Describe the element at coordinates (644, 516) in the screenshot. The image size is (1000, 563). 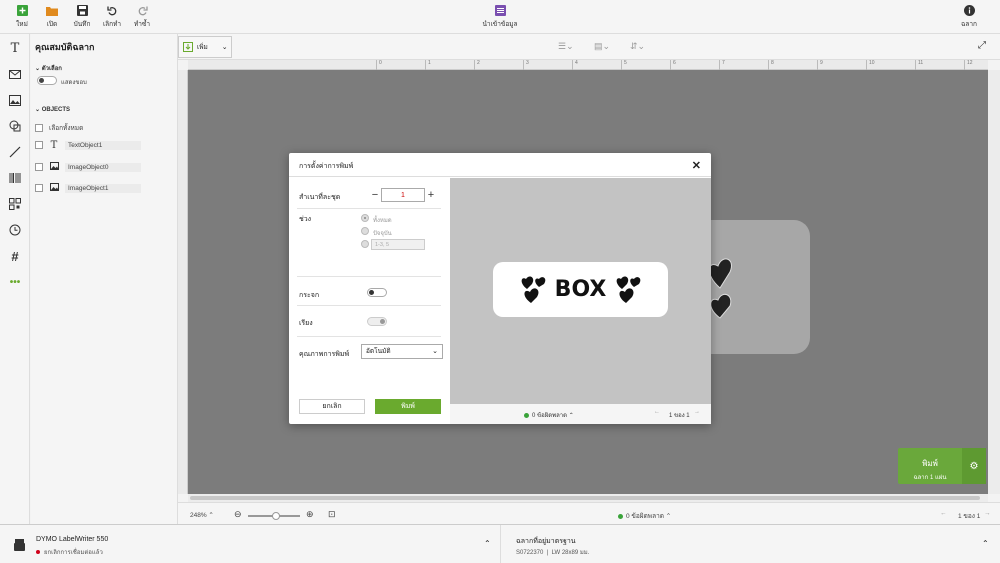
I see `error-status: 0 ข้อผิดพลาด ⌃` at that location.